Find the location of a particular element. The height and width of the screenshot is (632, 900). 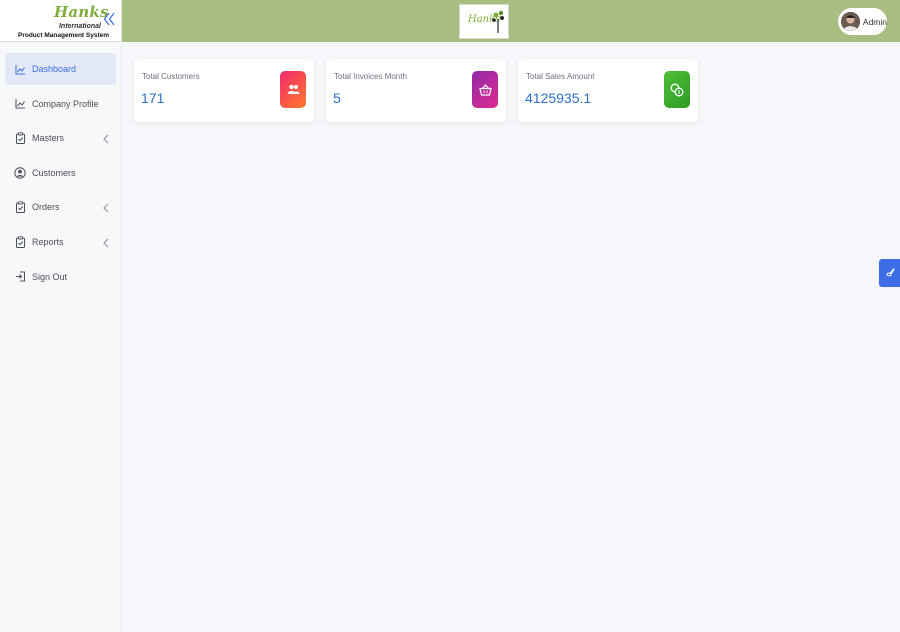

sidebar-item-label: Company Profile is located at coordinates (65, 103).